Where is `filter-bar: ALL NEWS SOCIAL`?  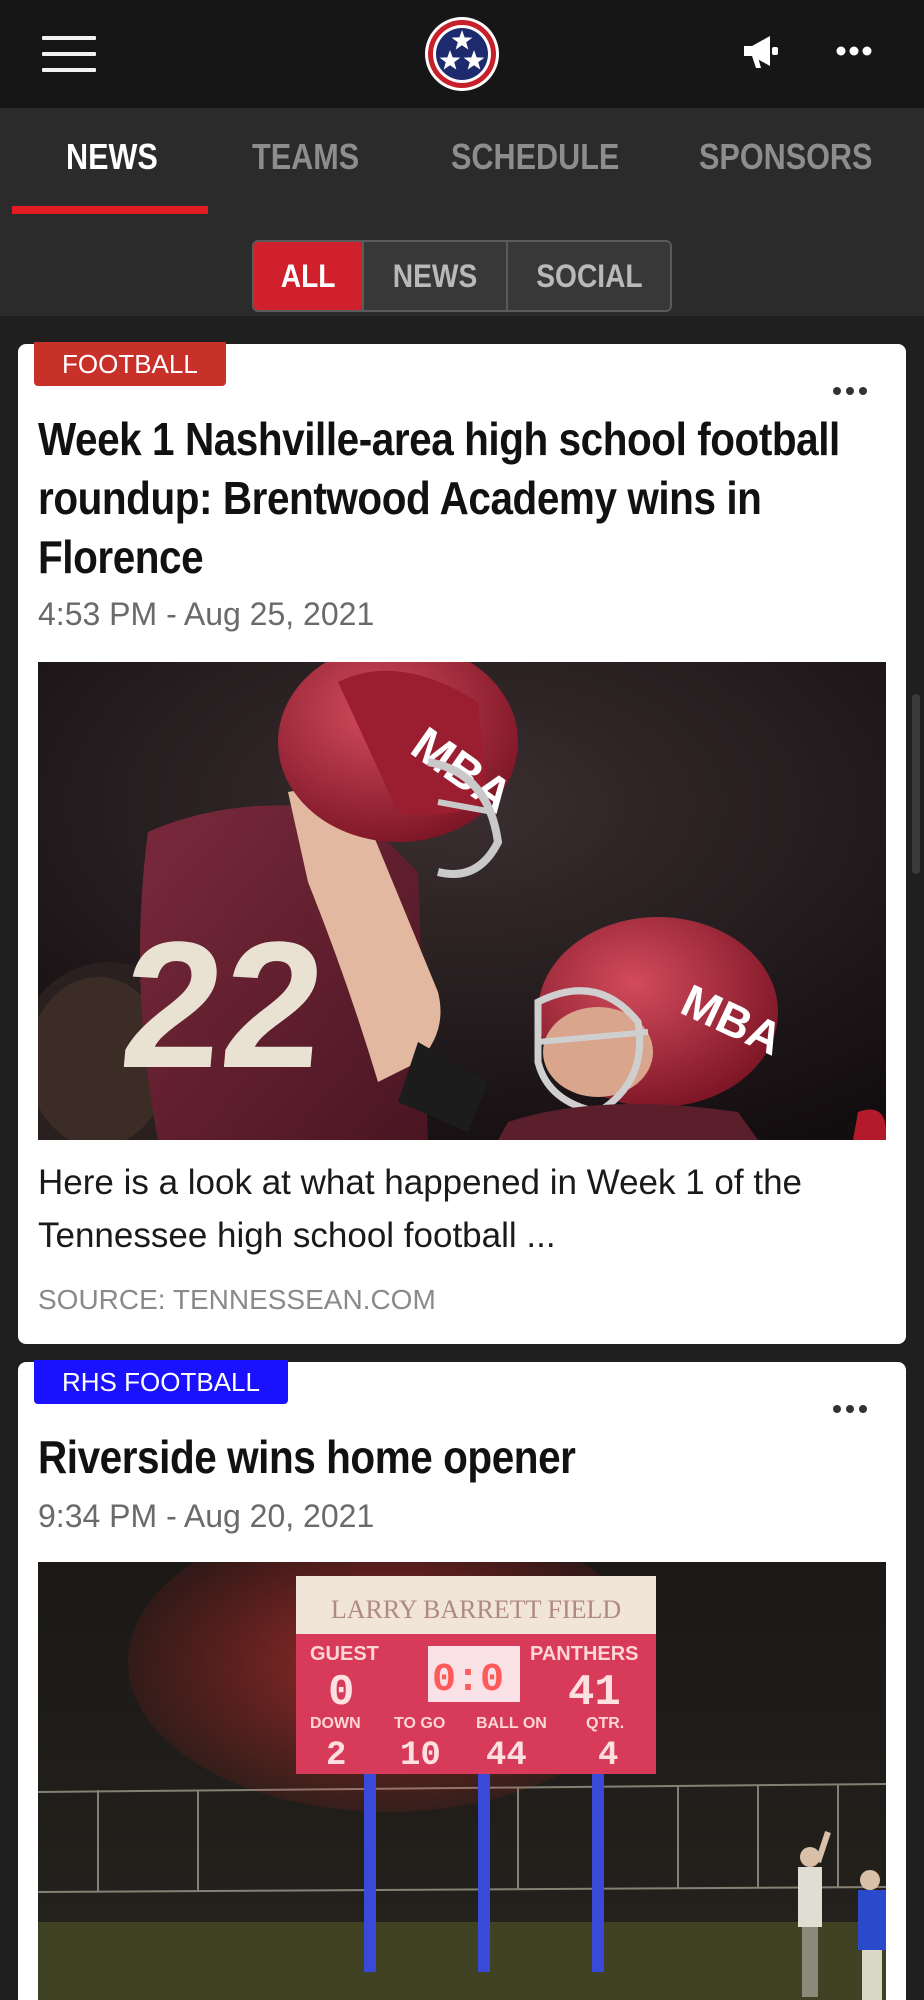
filter-bar: ALL NEWS SOCIAL is located at coordinates (462, 266).